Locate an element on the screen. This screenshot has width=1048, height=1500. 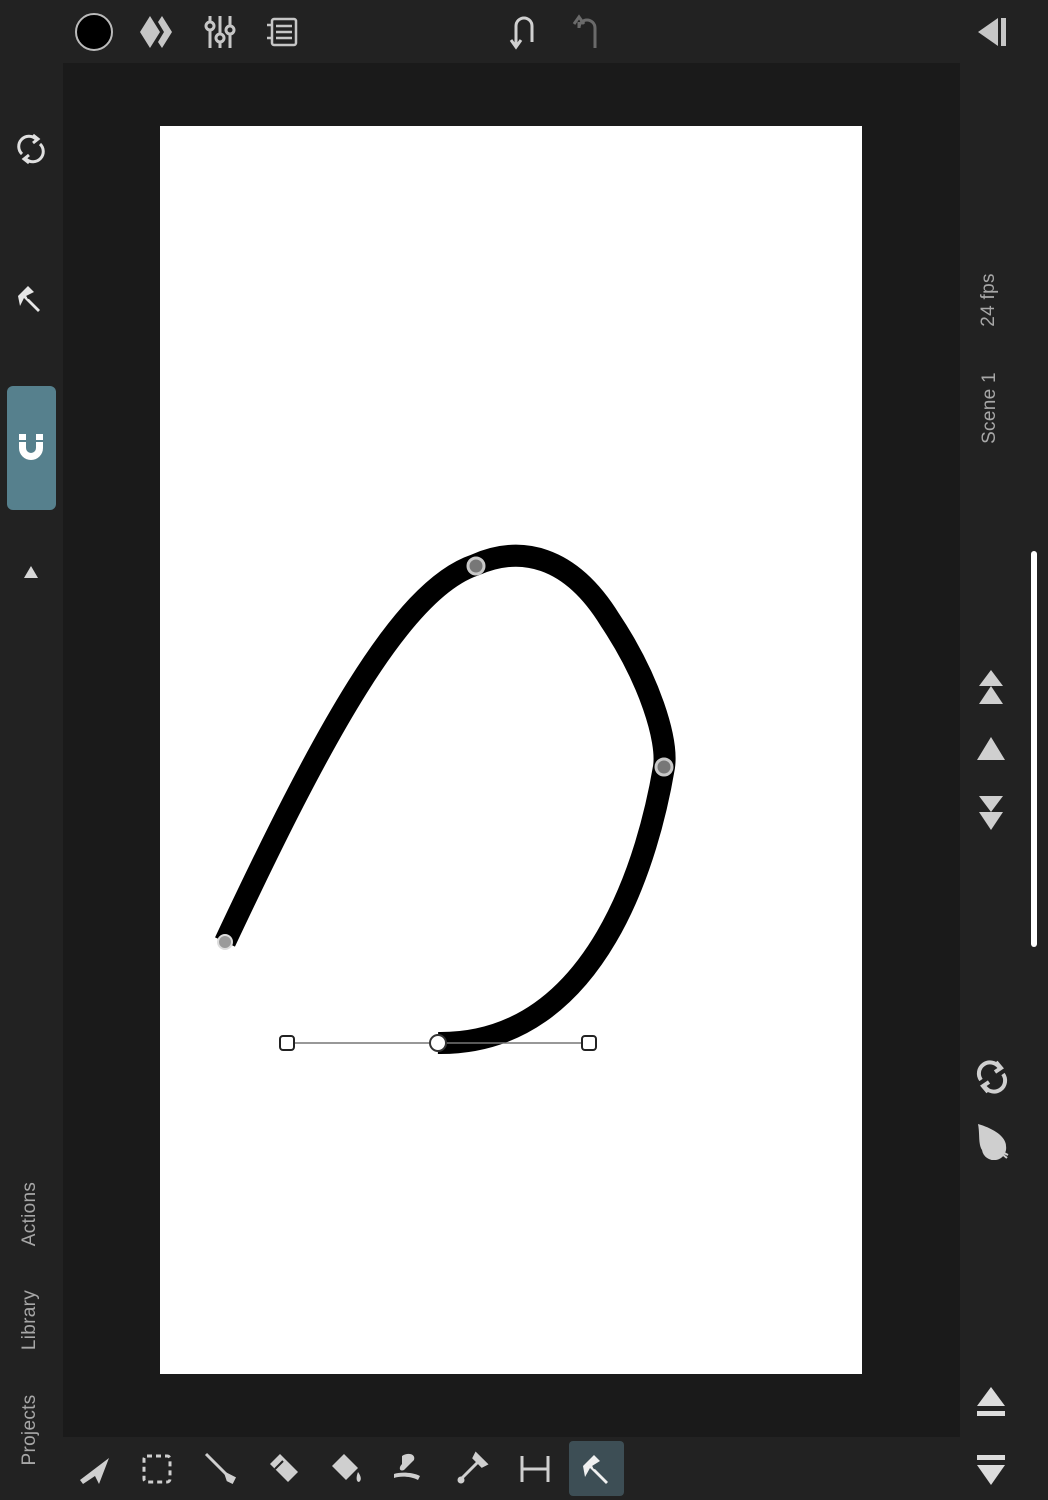
loop-icon is located at coordinates (992, 1077).